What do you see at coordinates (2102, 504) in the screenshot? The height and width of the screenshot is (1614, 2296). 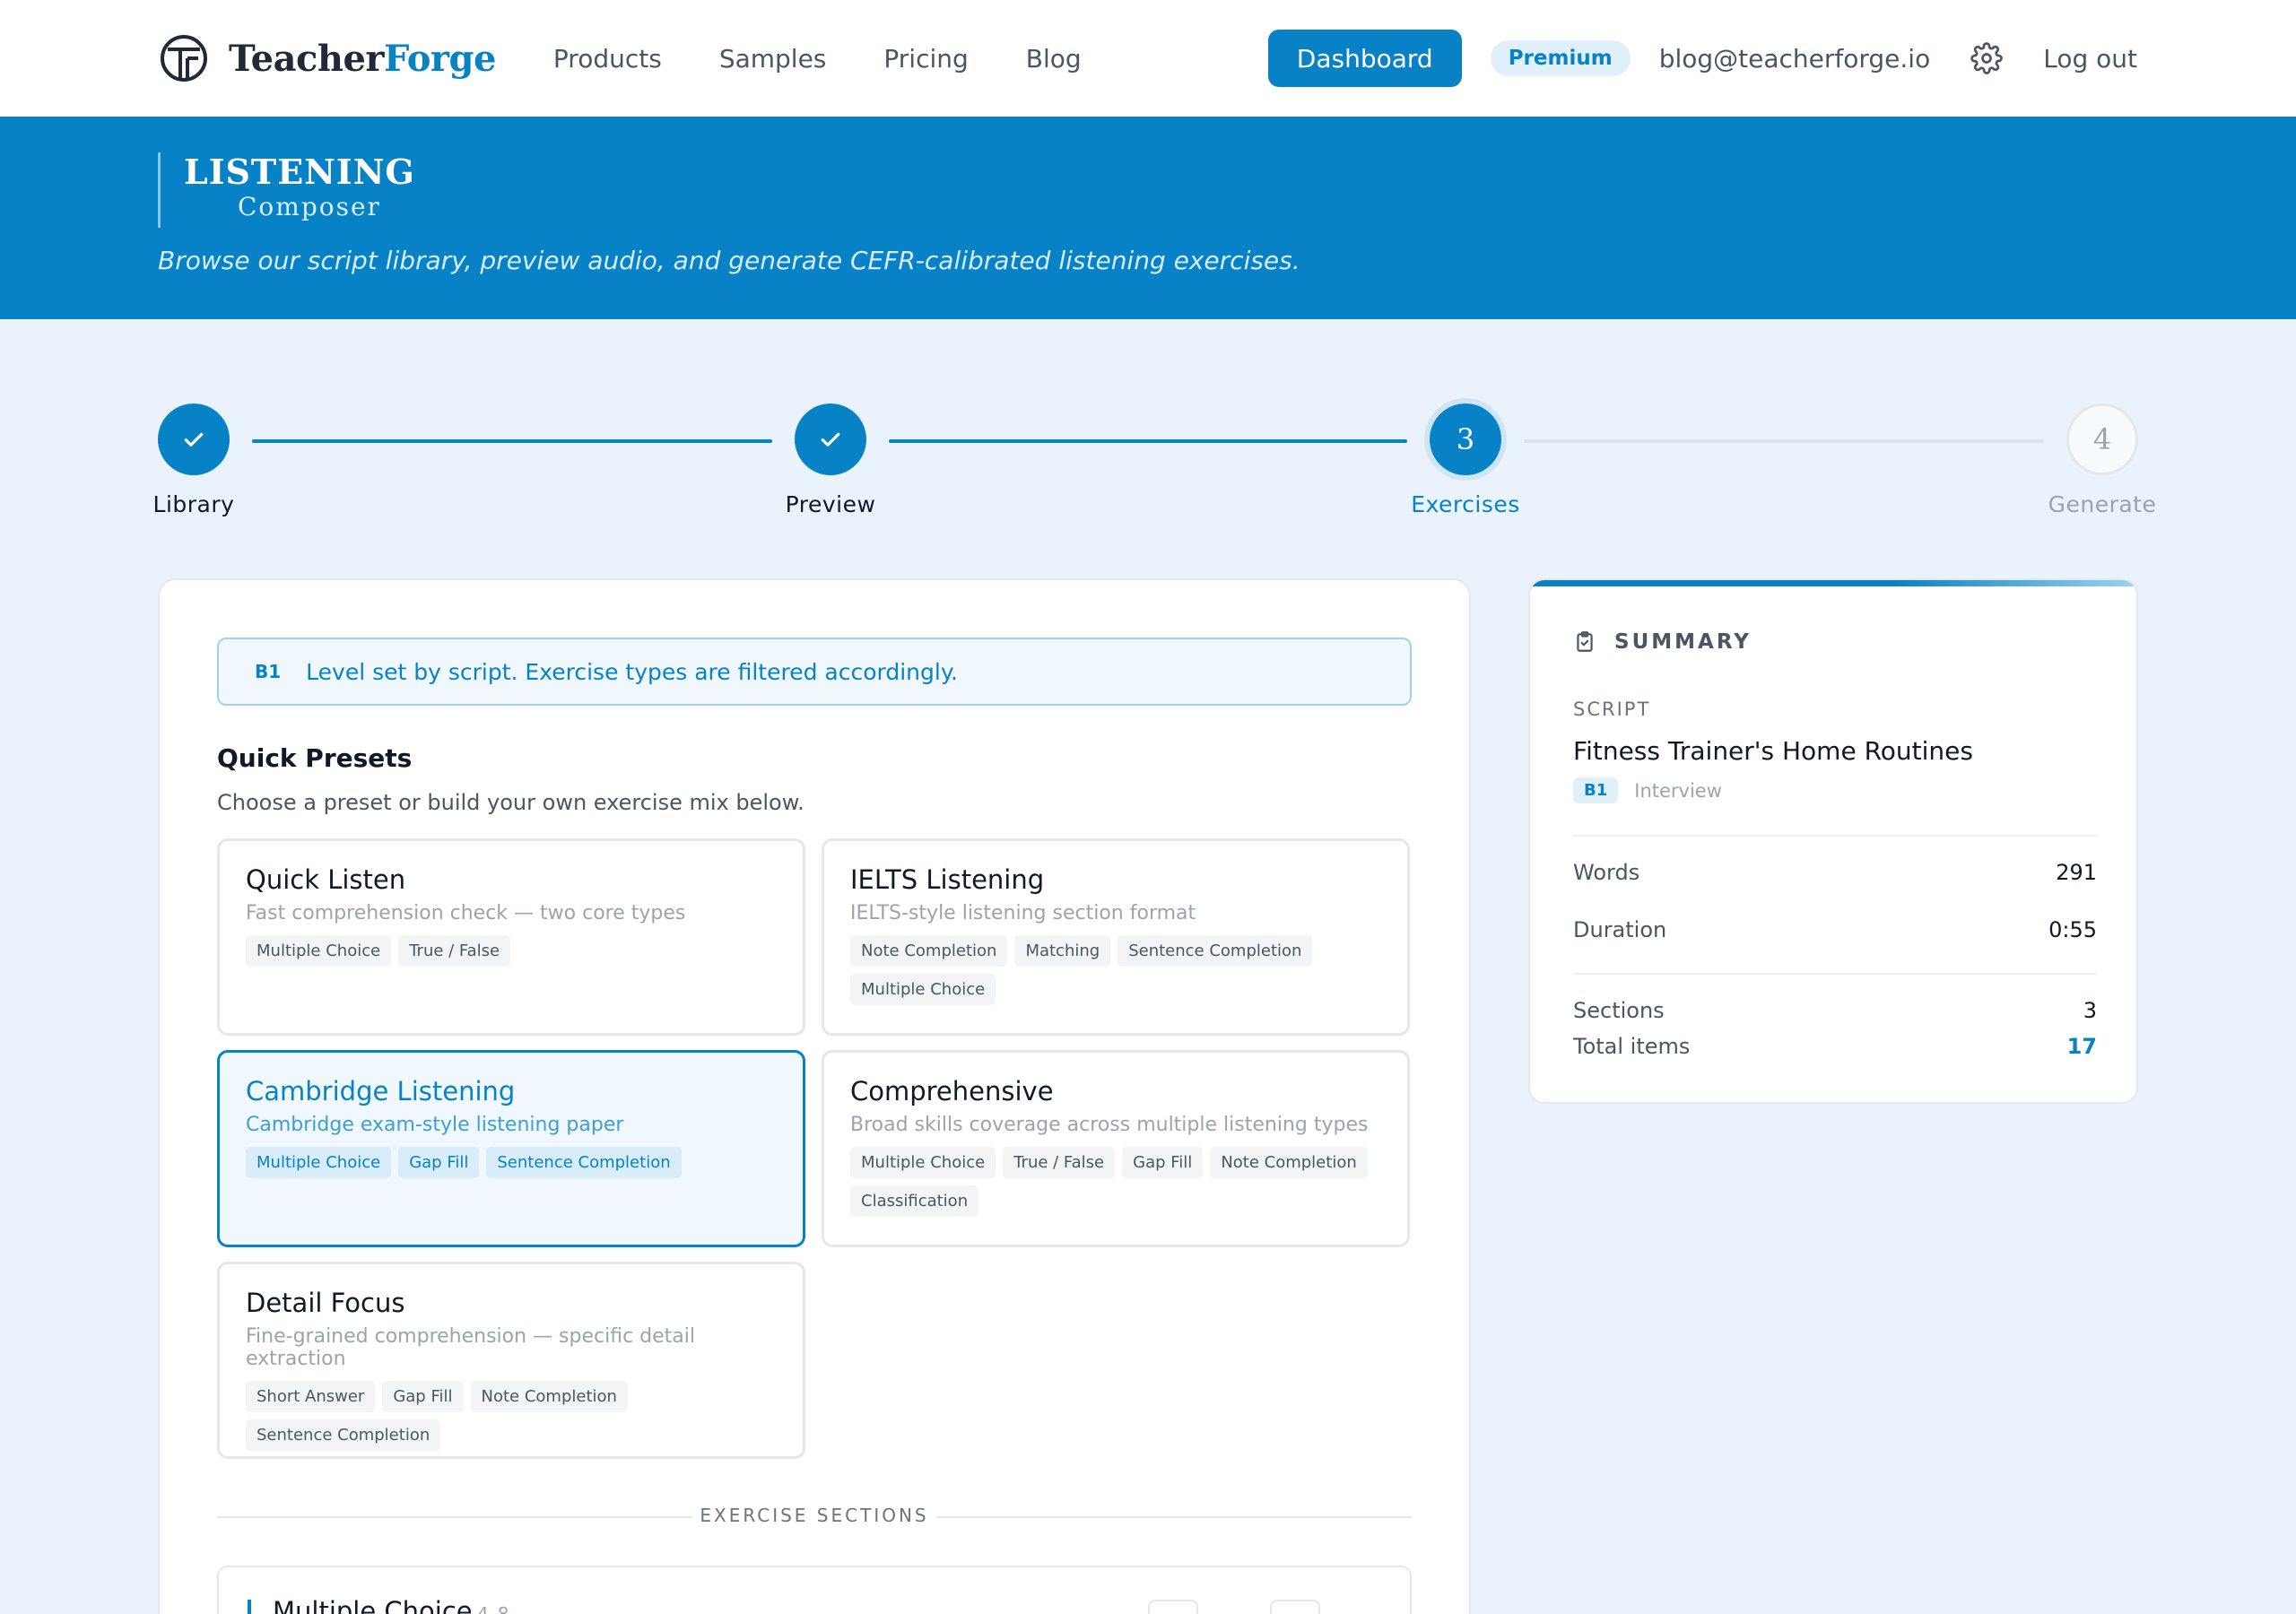 I see `step-label: Generate` at bounding box center [2102, 504].